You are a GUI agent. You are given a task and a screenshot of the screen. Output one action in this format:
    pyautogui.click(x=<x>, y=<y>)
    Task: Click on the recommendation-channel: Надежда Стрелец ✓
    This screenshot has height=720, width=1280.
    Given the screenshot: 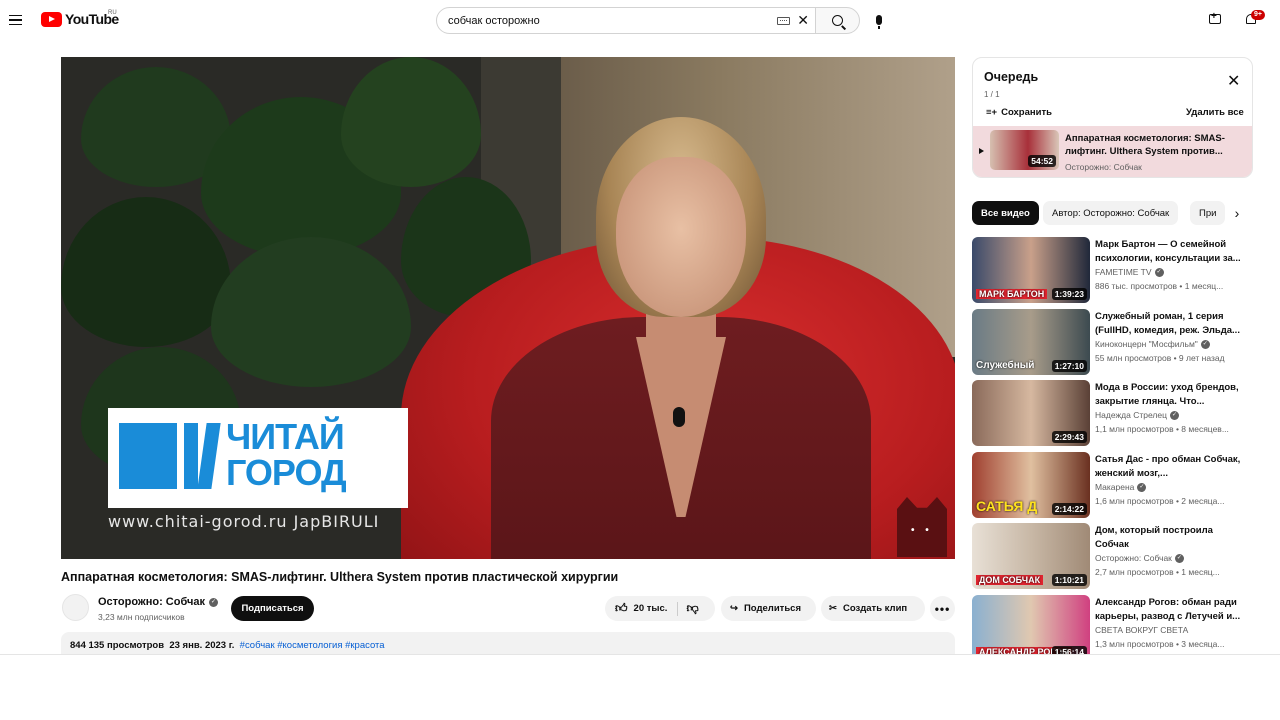 What is the action you would take?
    pyautogui.click(x=1137, y=415)
    